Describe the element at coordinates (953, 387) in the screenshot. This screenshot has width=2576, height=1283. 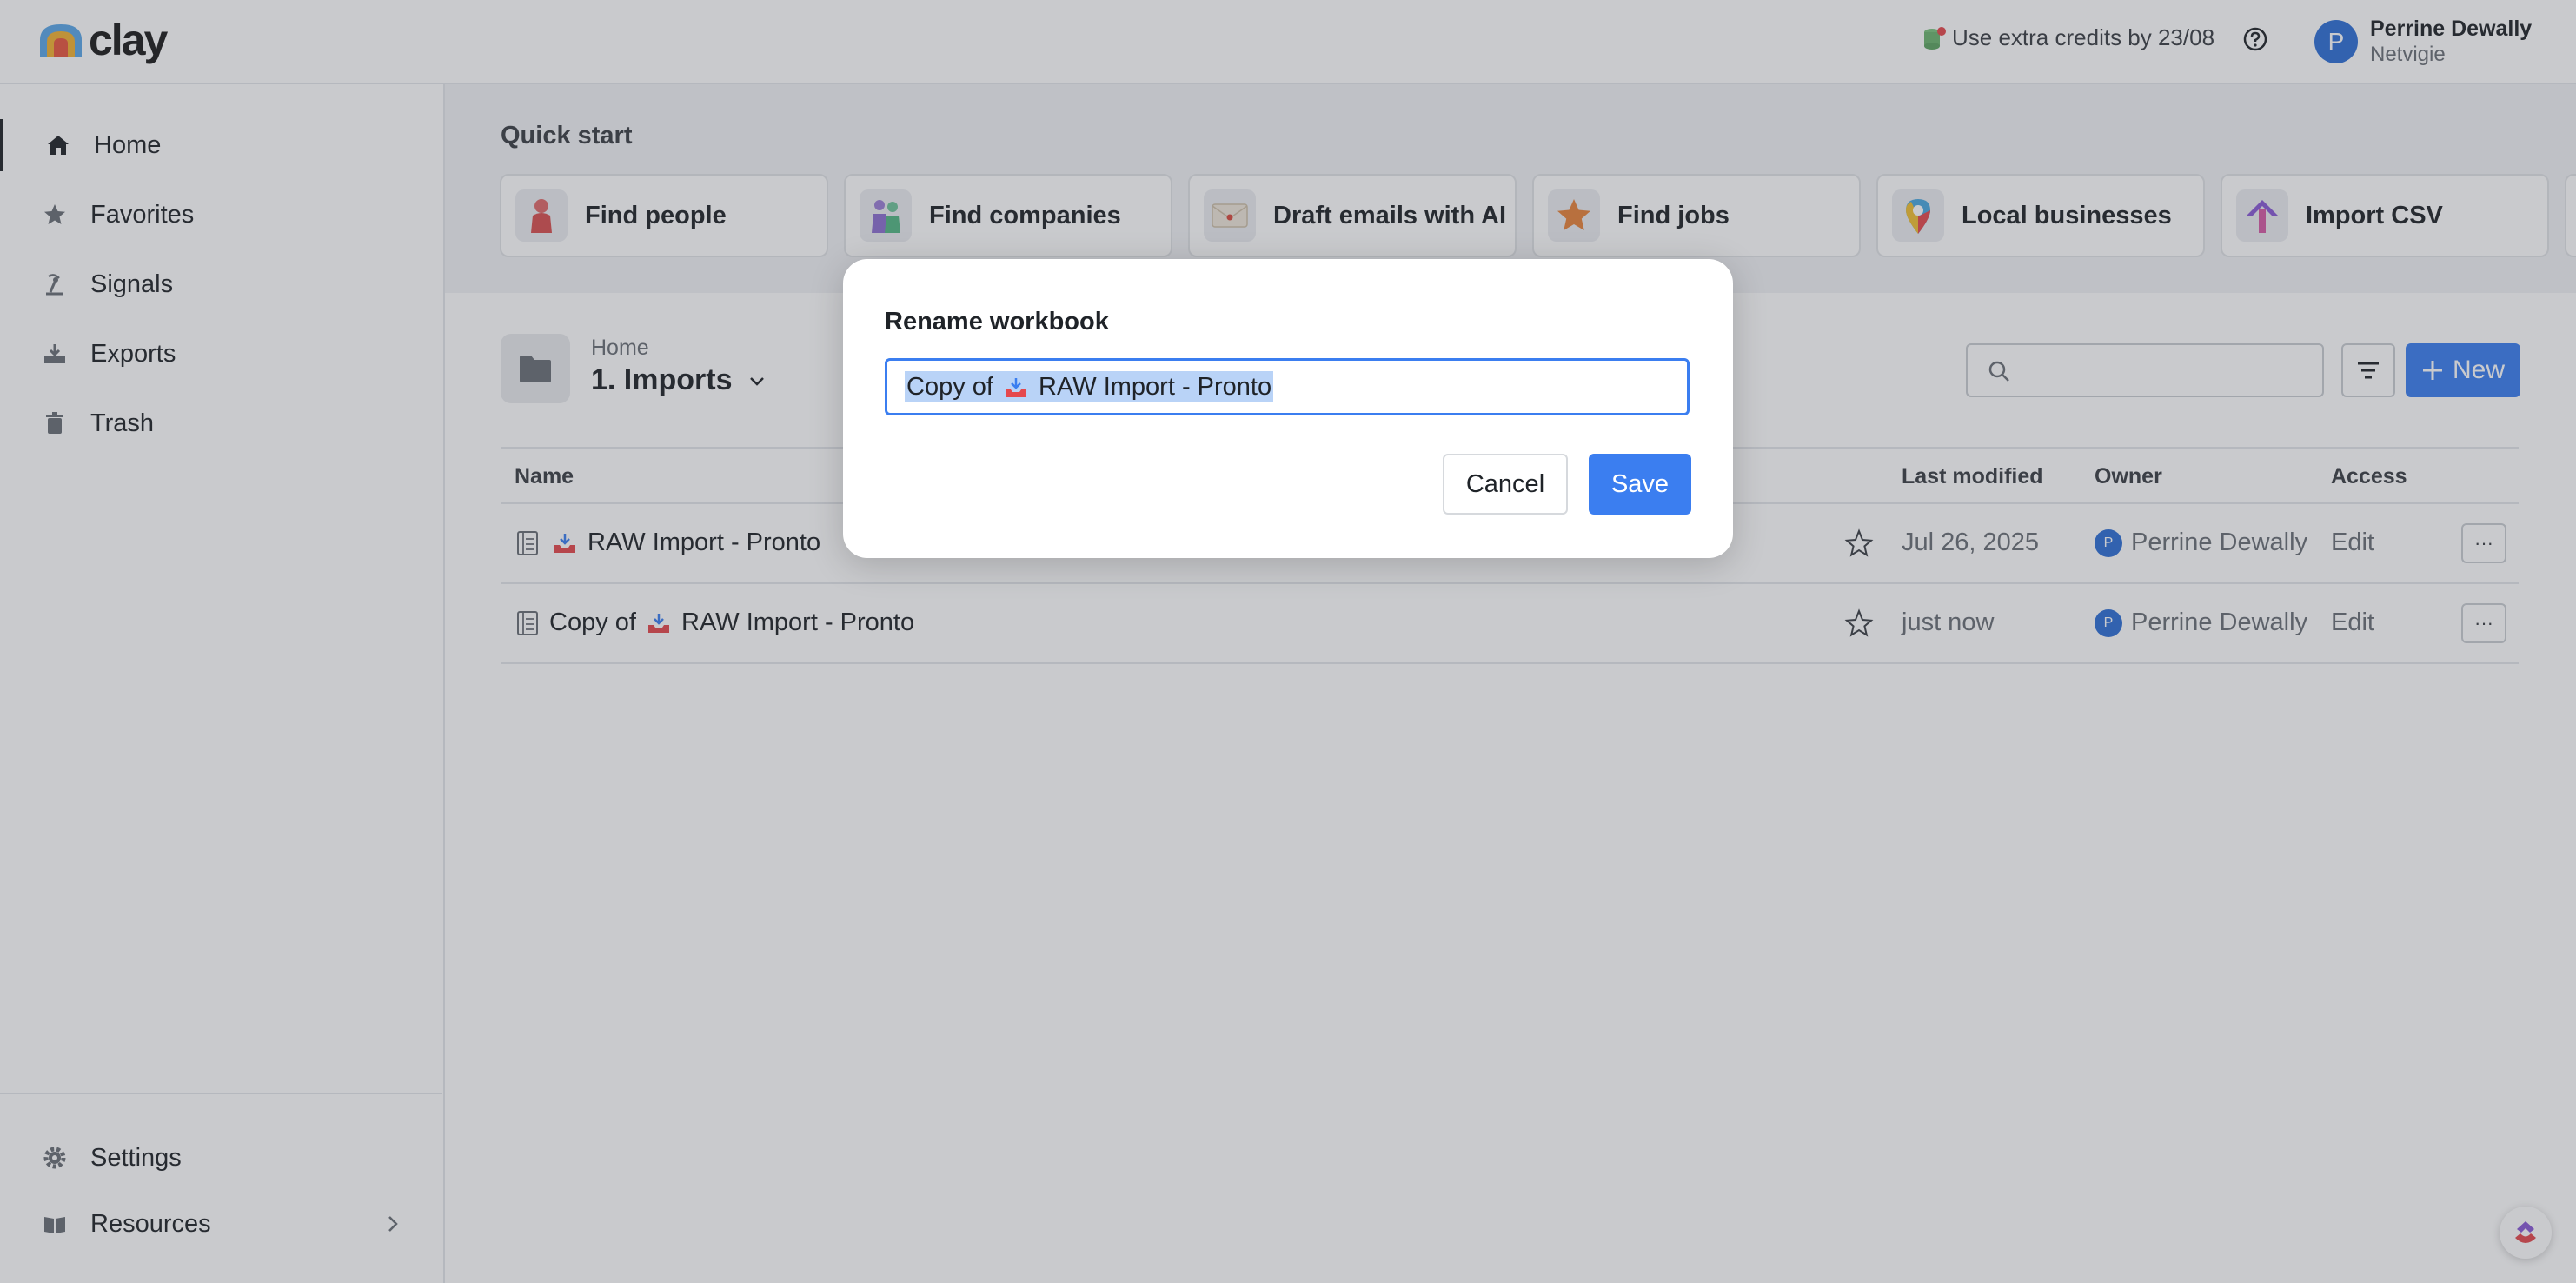
I see `input-value-prefix: Copy of` at that location.